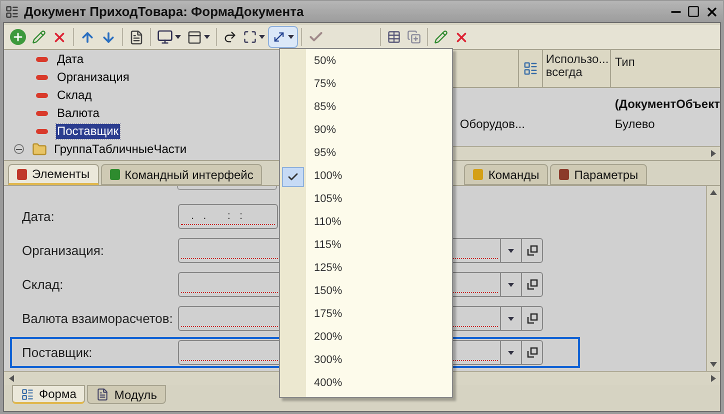 Image resolution: width=724 pixels, height=414 pixels. Describe the element at coordinates (218, 216) in the screenshot. I see `field-value: . . : :` at that location.